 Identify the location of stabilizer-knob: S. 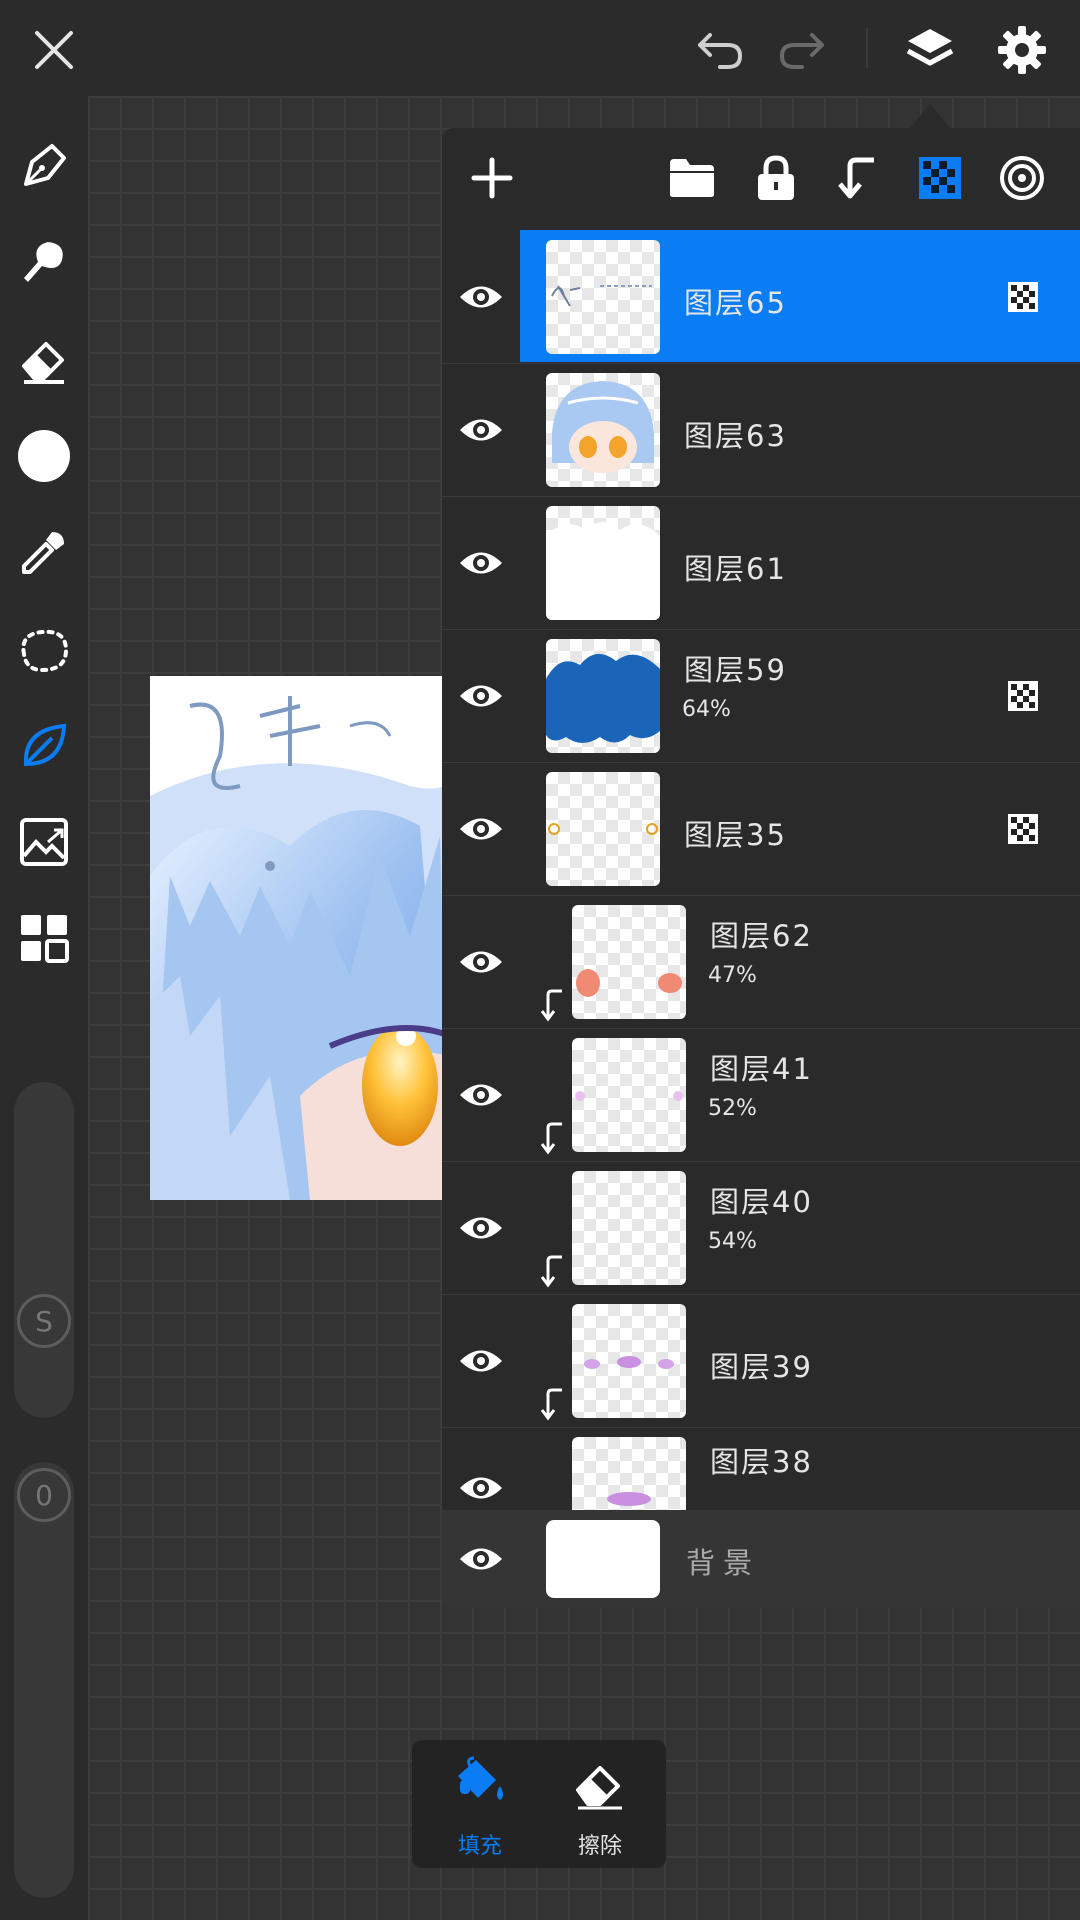
(44, 1321).